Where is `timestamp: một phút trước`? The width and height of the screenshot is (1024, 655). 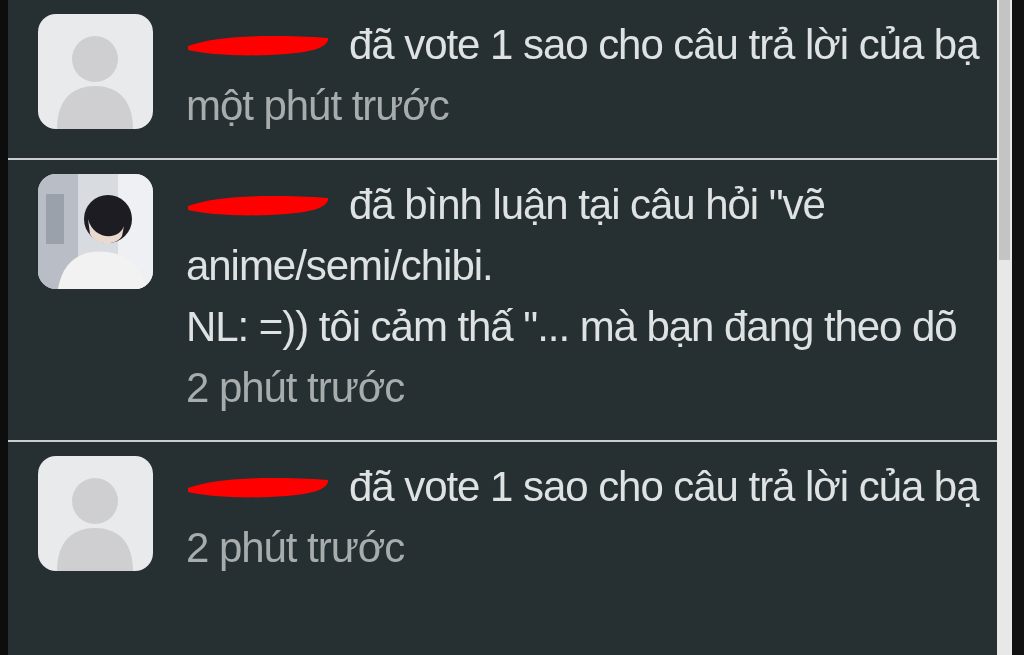 timestamp: một phút trước is located at coordinates (317, 106).